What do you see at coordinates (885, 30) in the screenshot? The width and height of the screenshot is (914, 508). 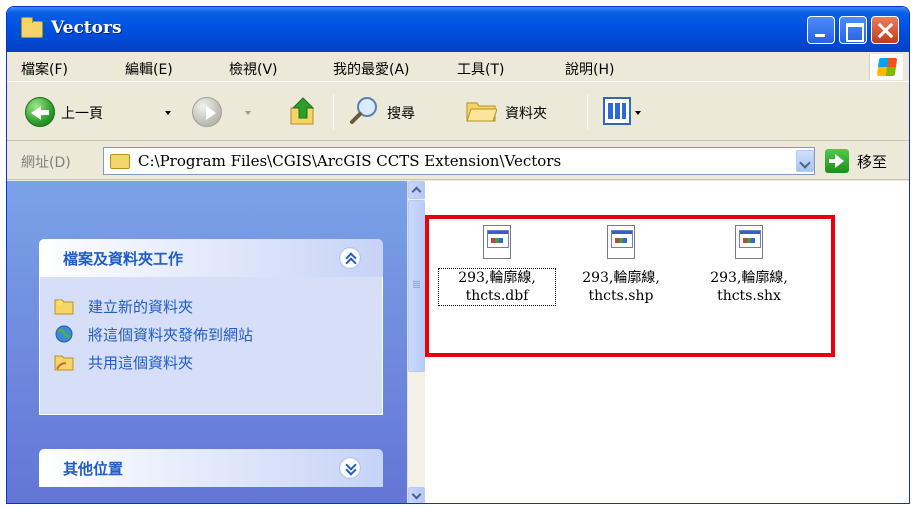 I see `close-button` at bounding box center [885, 30].